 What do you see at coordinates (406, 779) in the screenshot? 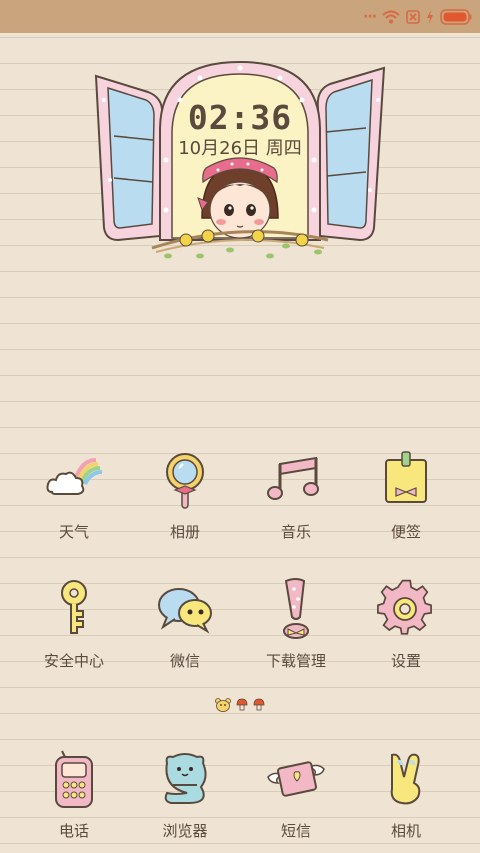
I see `camera-victory-icon` at bounding box center [406, 779].